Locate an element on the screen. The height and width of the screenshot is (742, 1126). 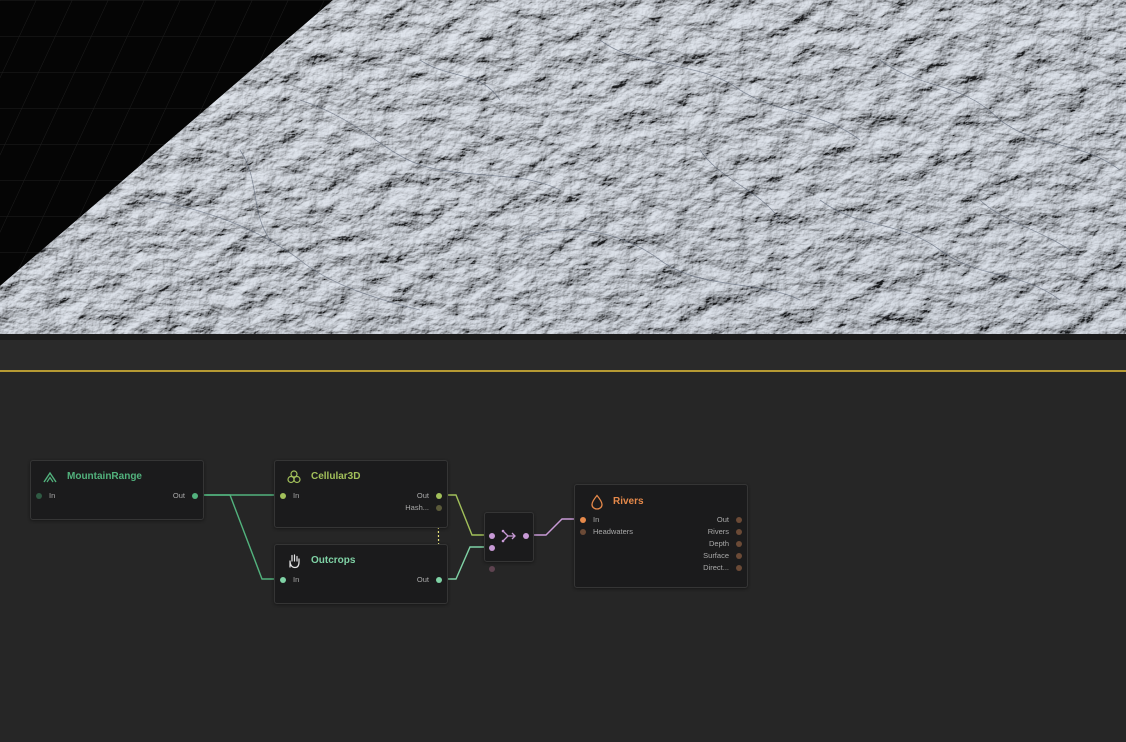
merge-icon is located at coordinates (508, 536).